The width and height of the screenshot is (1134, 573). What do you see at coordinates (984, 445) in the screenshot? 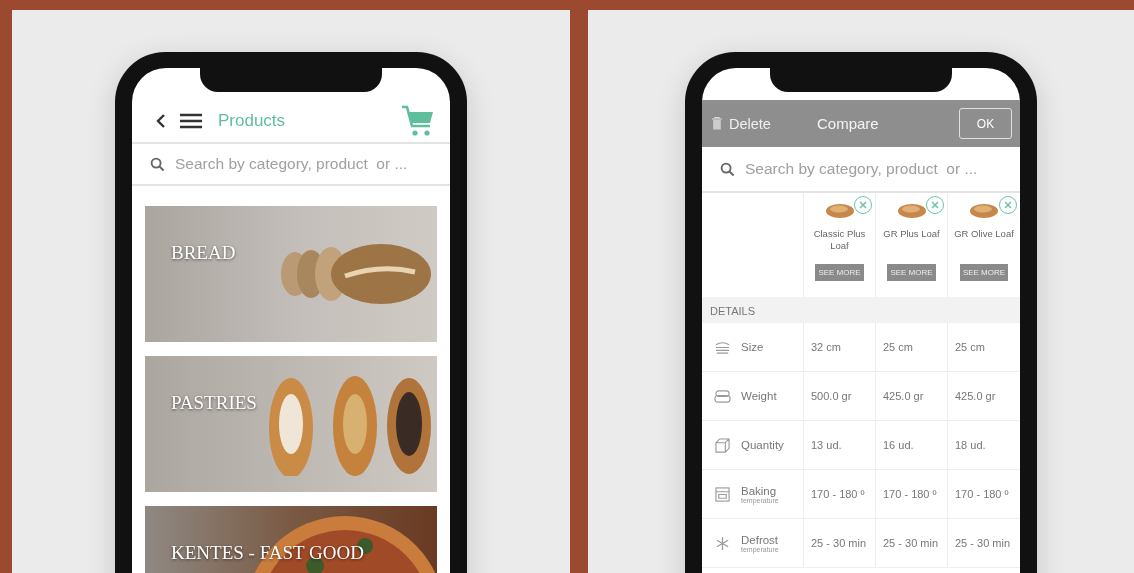
I see `table-cell: 18 ud.` at bounding box center [984, 445].